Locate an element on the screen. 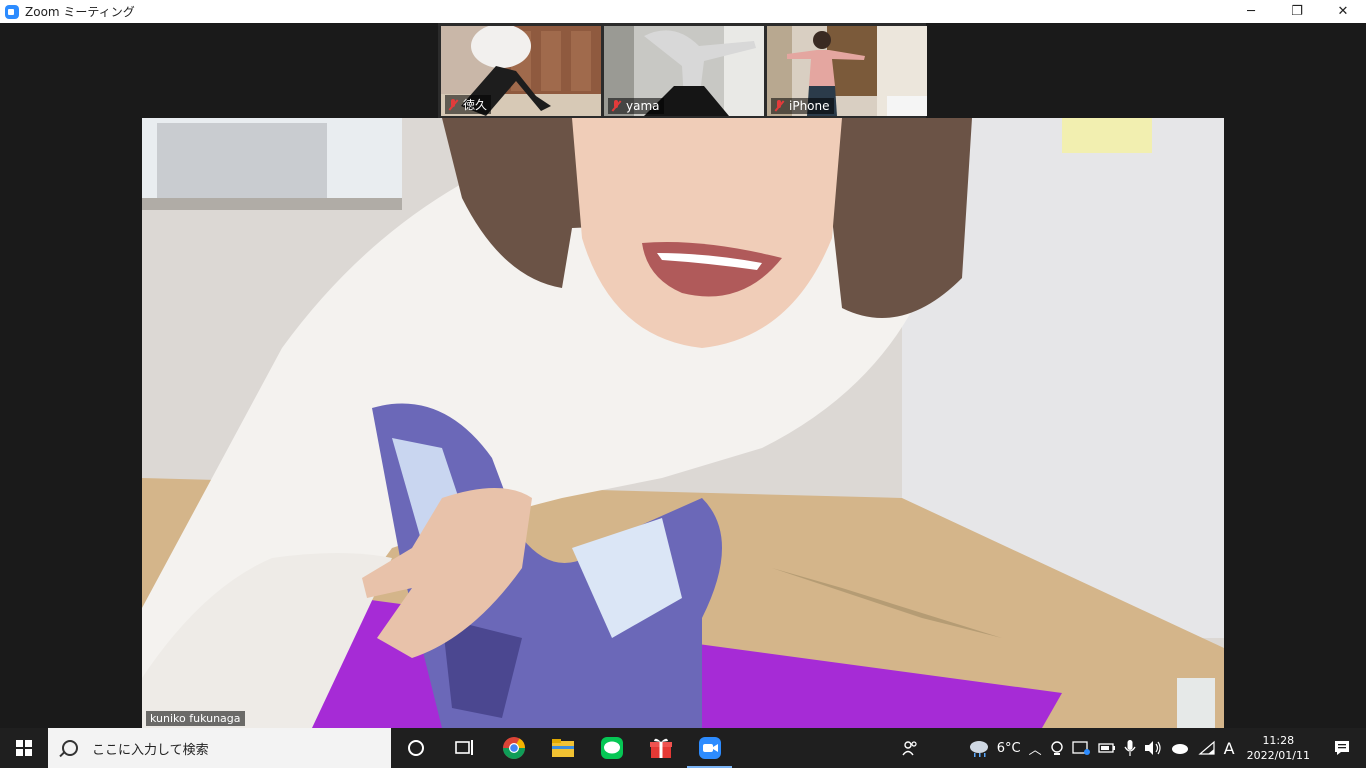 The height and width of the screenshot is (768, 1366). clock-time: 11:28 is located at coordinates (1278, 740).